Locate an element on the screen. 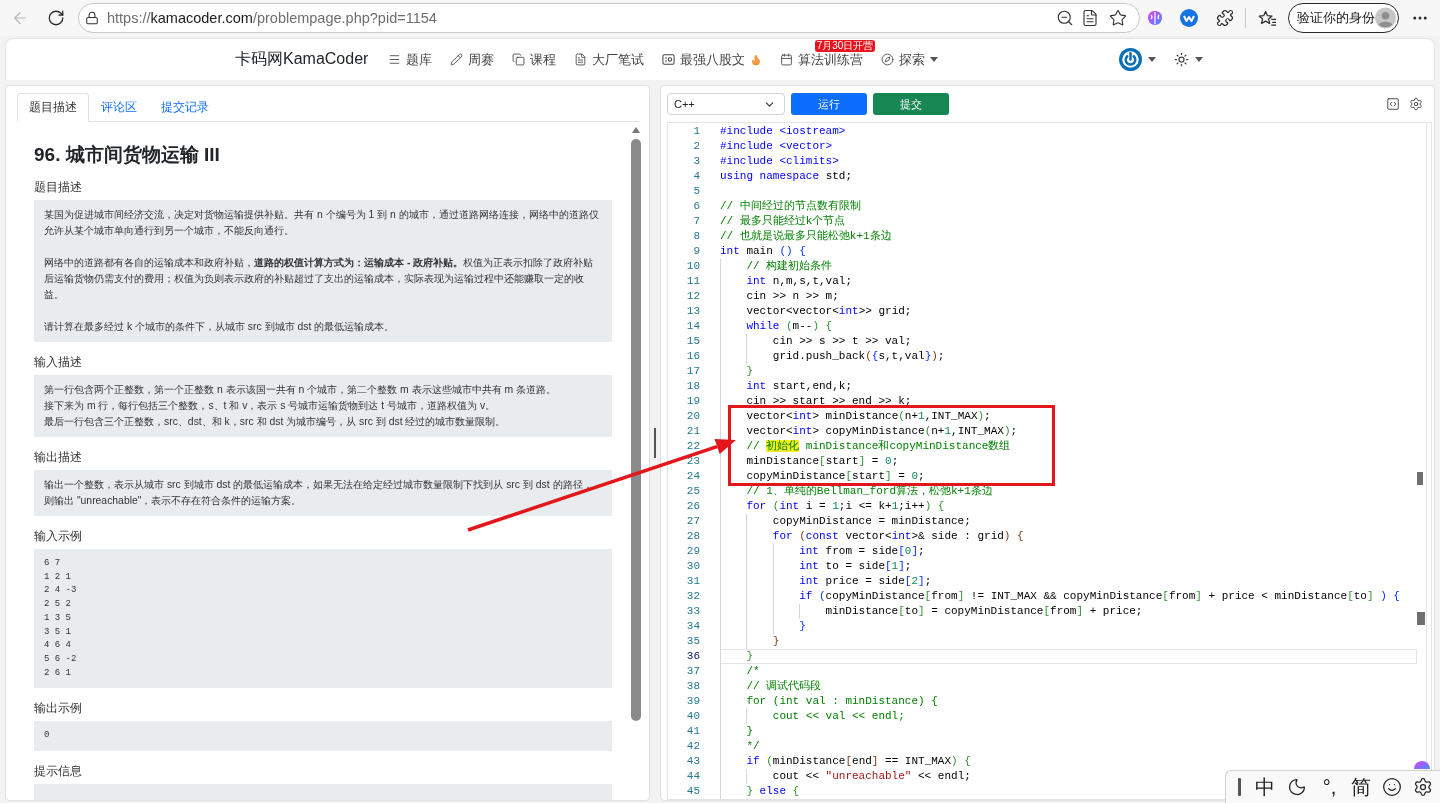  code-line: copyMinDistance[start] = 0; is located at coordinates (835, 476).